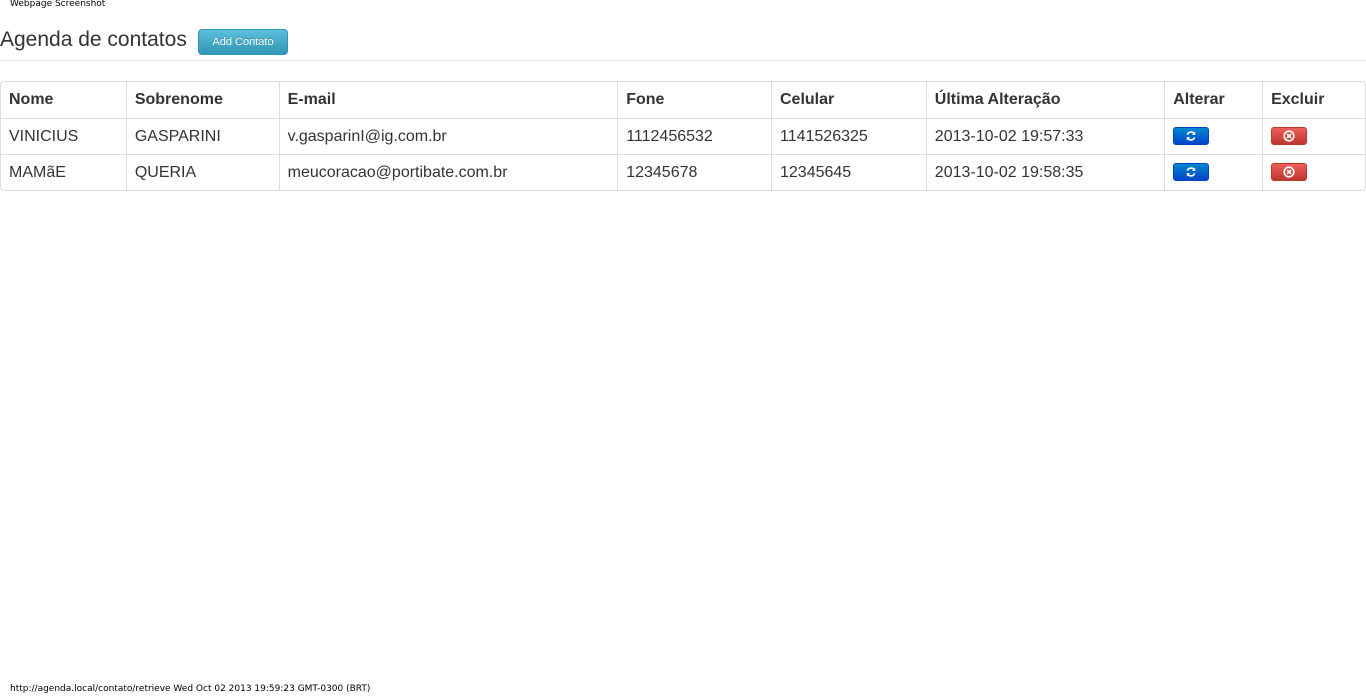 This screenshot has width=1366, height=696. What do you see at coordinates (1313, 100) in the screenshot?
I see `column-header-excluir: Excluir` at bounding box center [1313, 100].